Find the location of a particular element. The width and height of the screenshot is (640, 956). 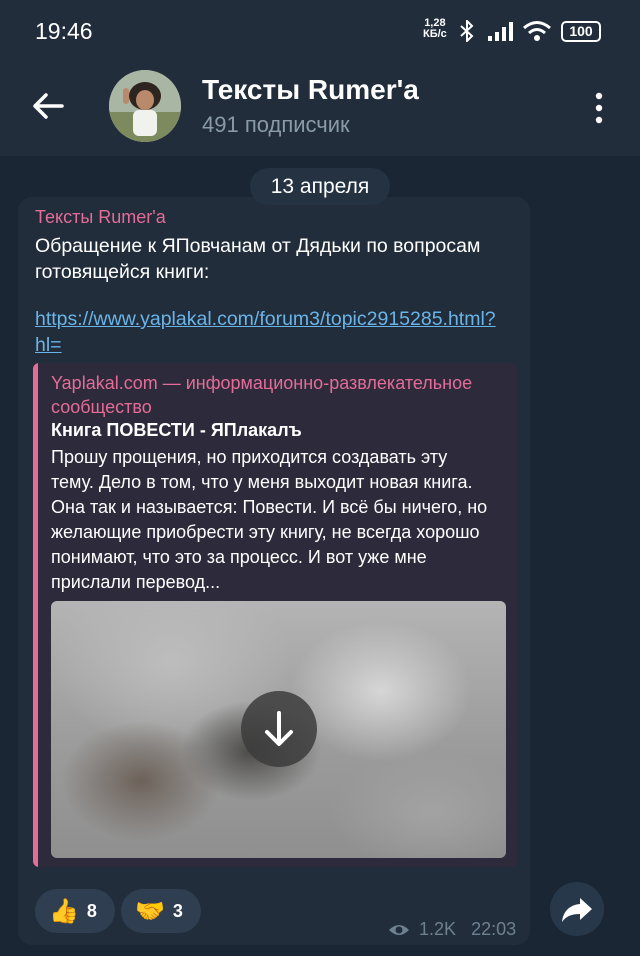

message-time: 22:03 is located at coordinates (494, 929).